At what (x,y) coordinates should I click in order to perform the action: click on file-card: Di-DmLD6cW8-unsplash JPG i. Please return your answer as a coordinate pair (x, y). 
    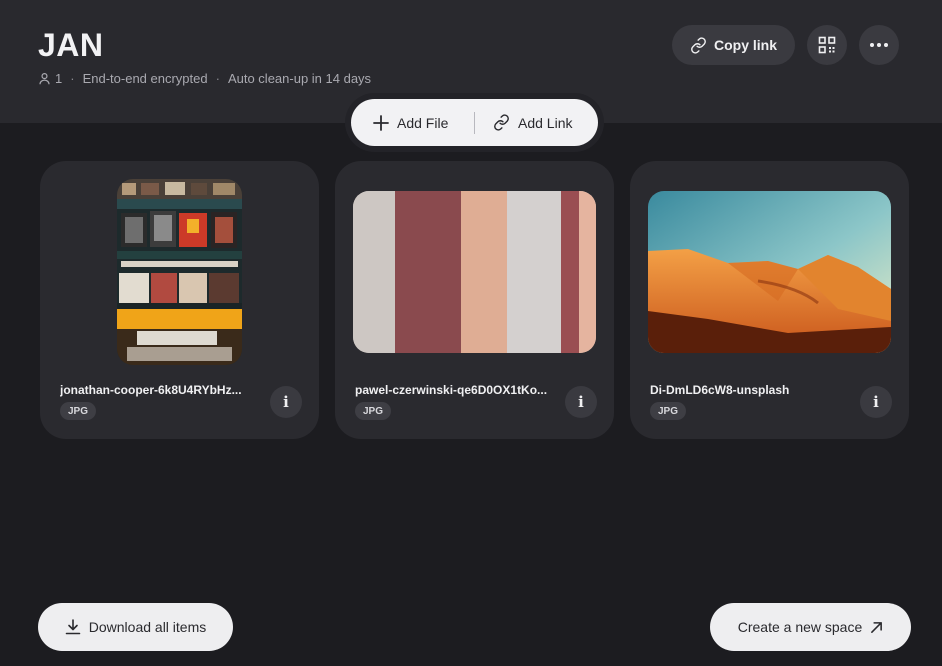
    Looking at the image, I should click on (769, 300).